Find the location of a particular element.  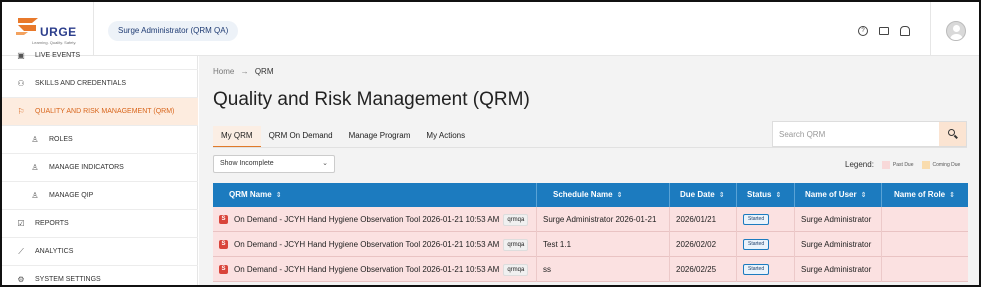

sidebar-item-reports: ☑ REPORTS is located at coordinates (100, 224).